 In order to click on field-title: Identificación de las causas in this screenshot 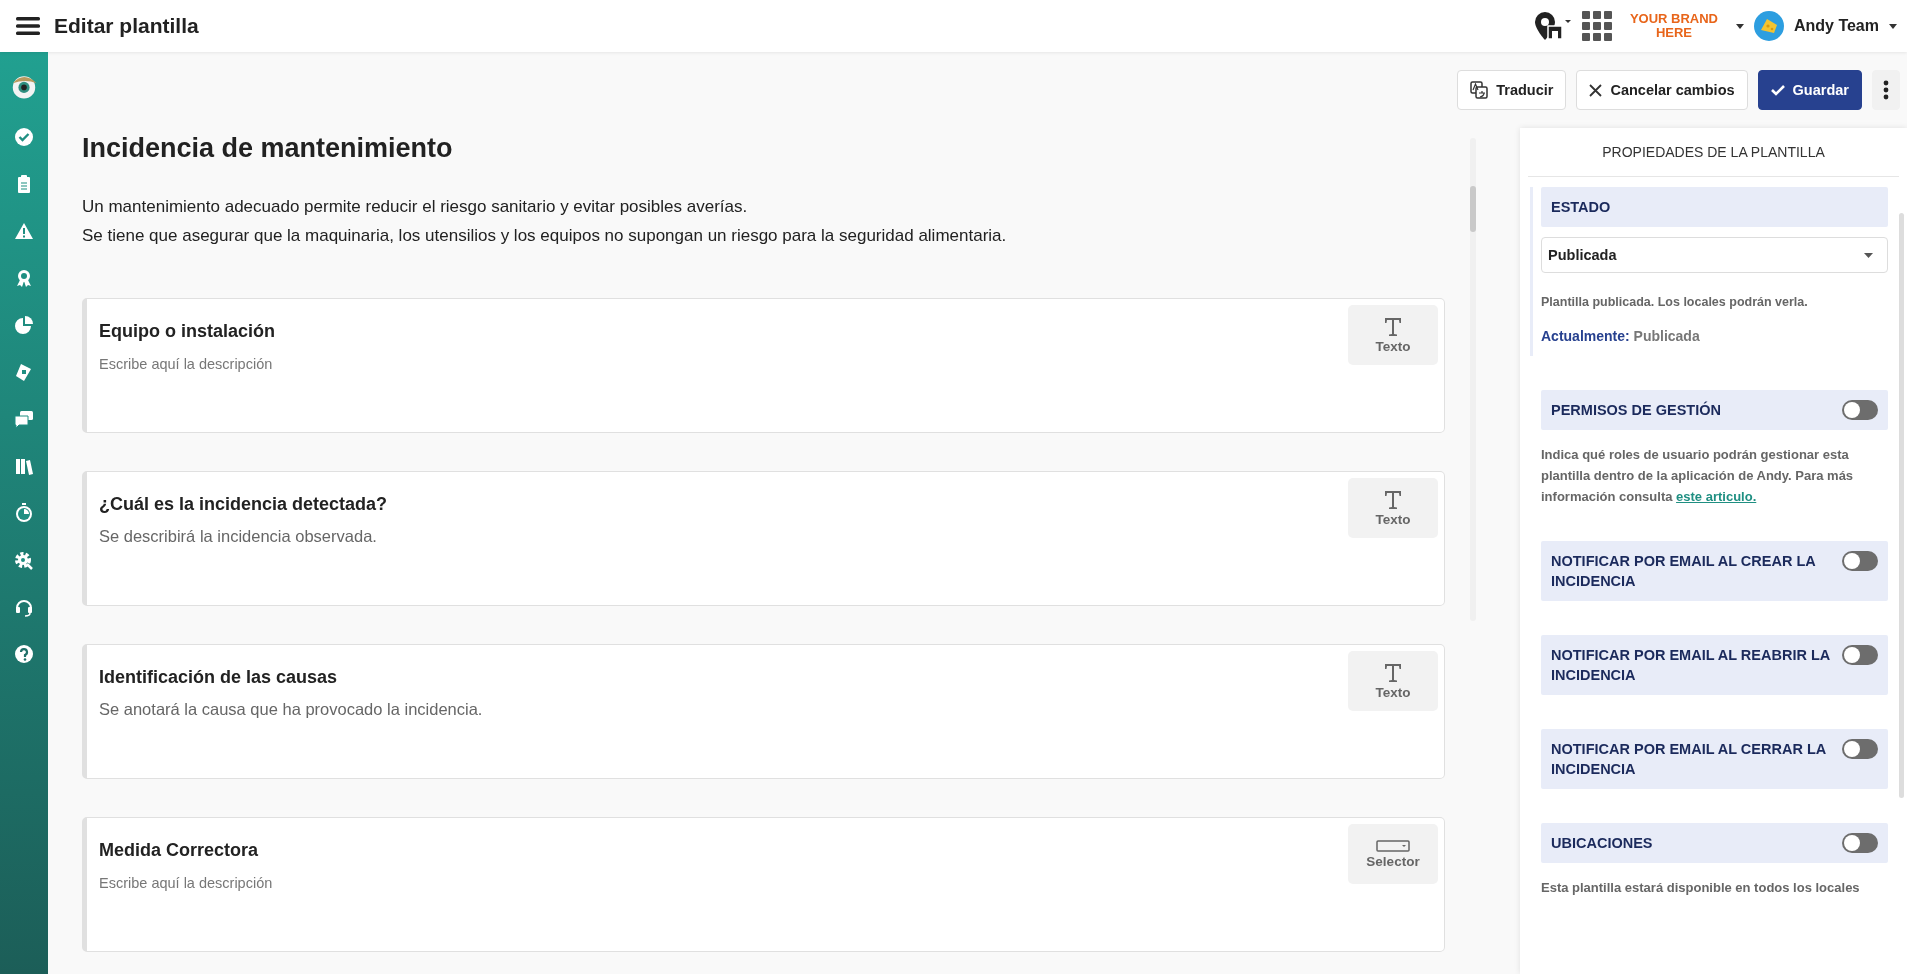, I will do `click(219, 677)`.